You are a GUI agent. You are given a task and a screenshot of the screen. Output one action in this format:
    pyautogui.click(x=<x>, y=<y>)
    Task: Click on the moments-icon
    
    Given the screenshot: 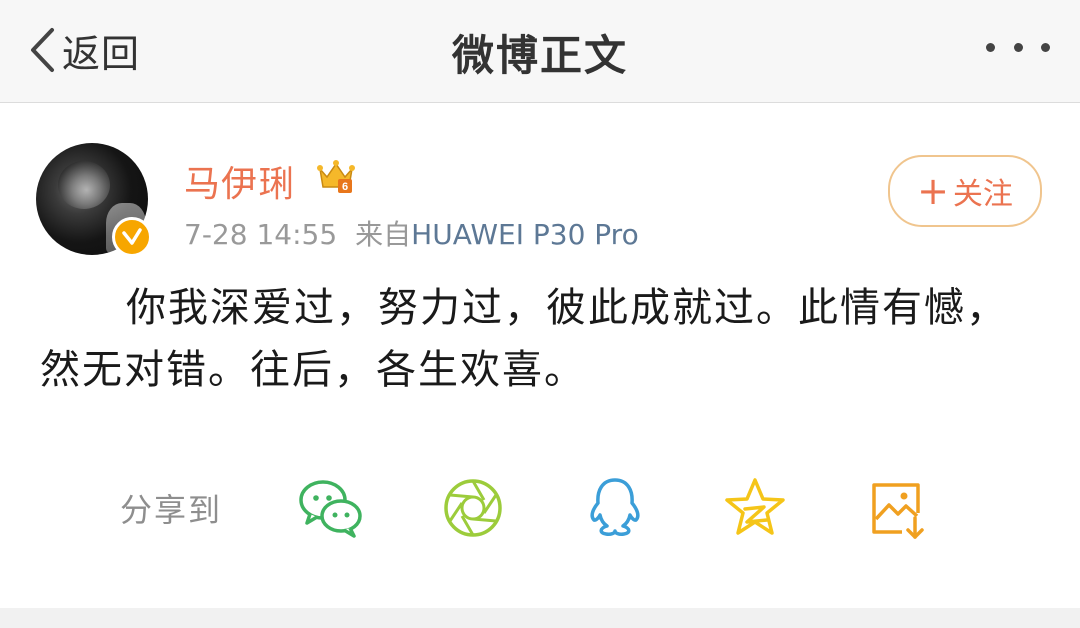 What is the action you would take?
    pyautogui.click(x=473, y=508)
    